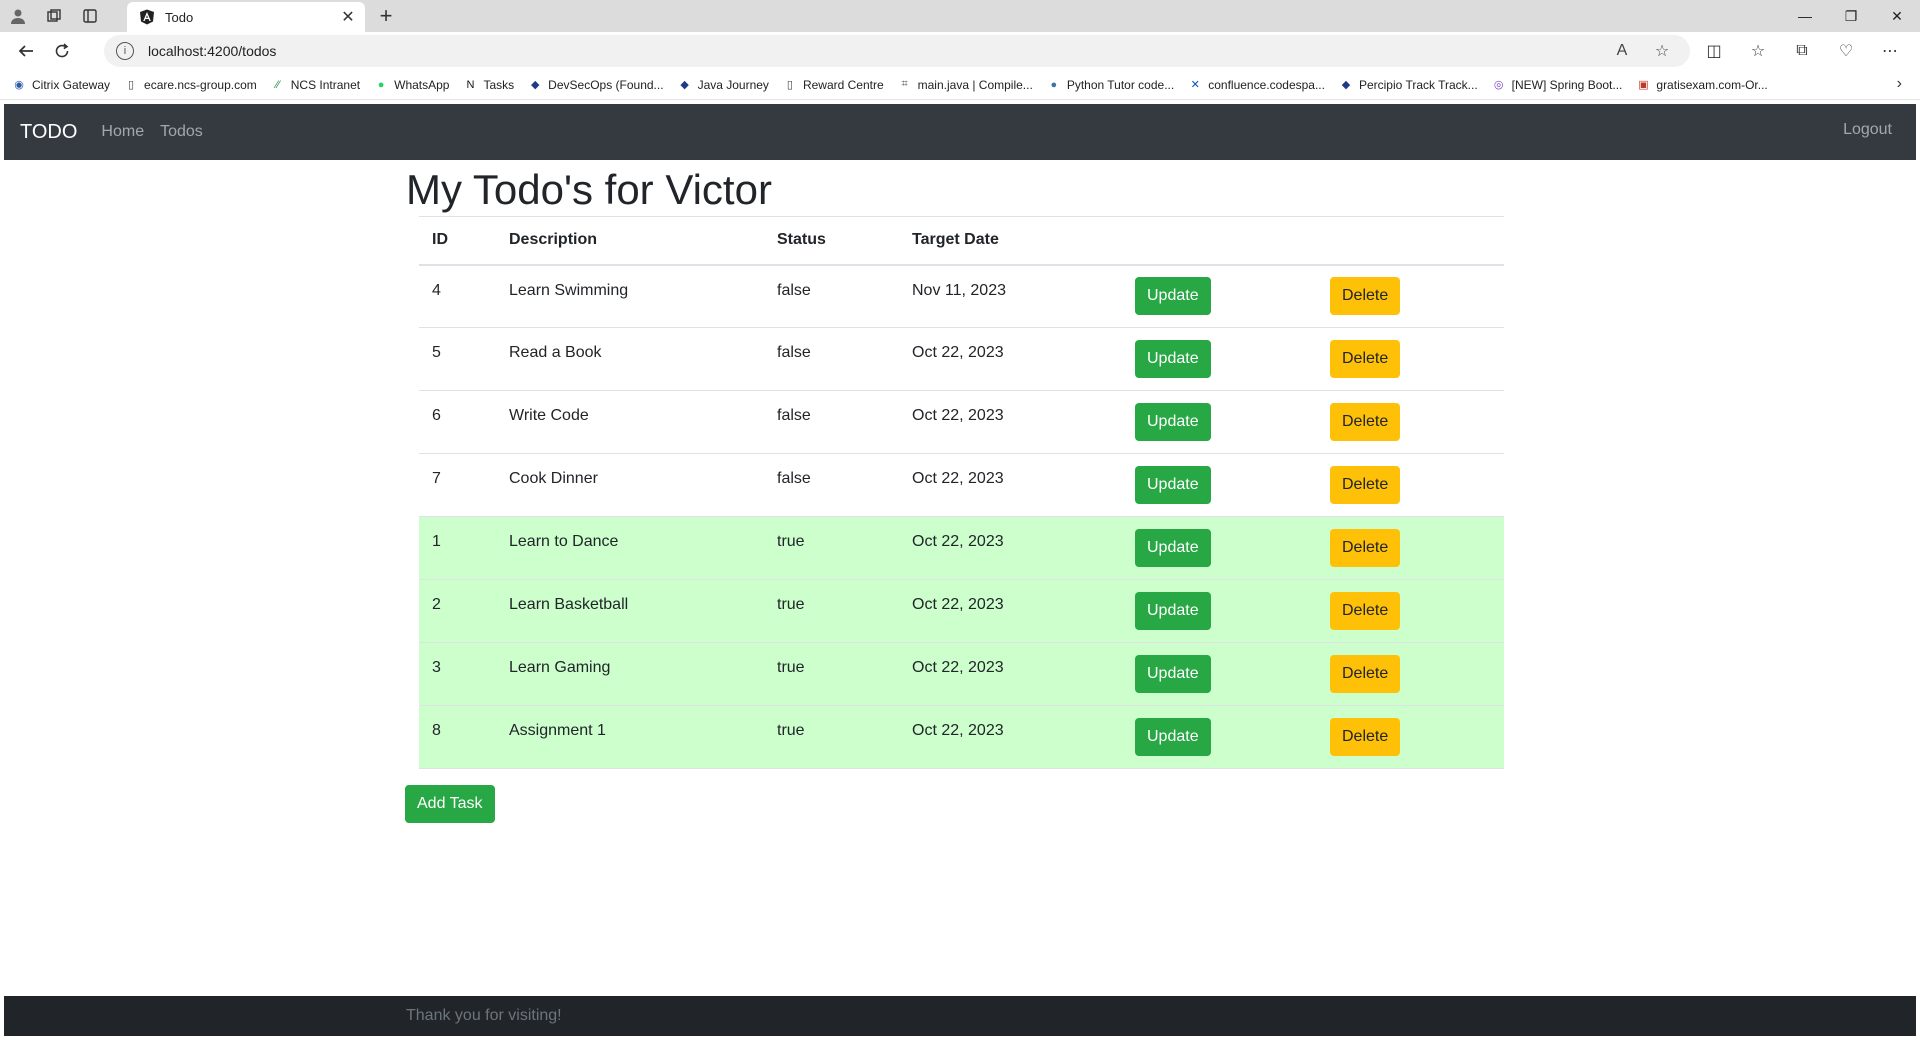 Image resolution: width=1920 pixels, height=1040 pixels. Describe the element at coordinates (61, 85) in the screenshot. I see `bookmark-item: ◉ Citrix Gateway` at that location.